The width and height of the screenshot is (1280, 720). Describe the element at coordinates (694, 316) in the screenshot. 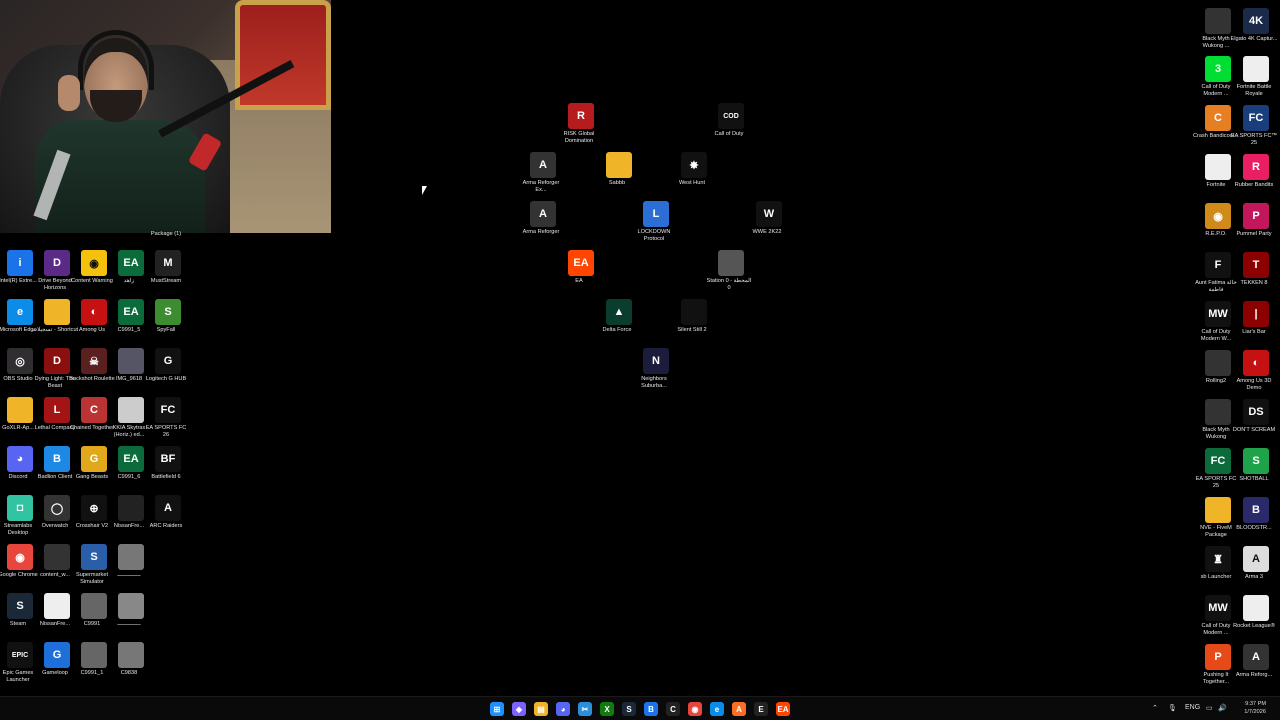

I see `desktop-icon-silent-still-2: Silent Still 2` at that location.